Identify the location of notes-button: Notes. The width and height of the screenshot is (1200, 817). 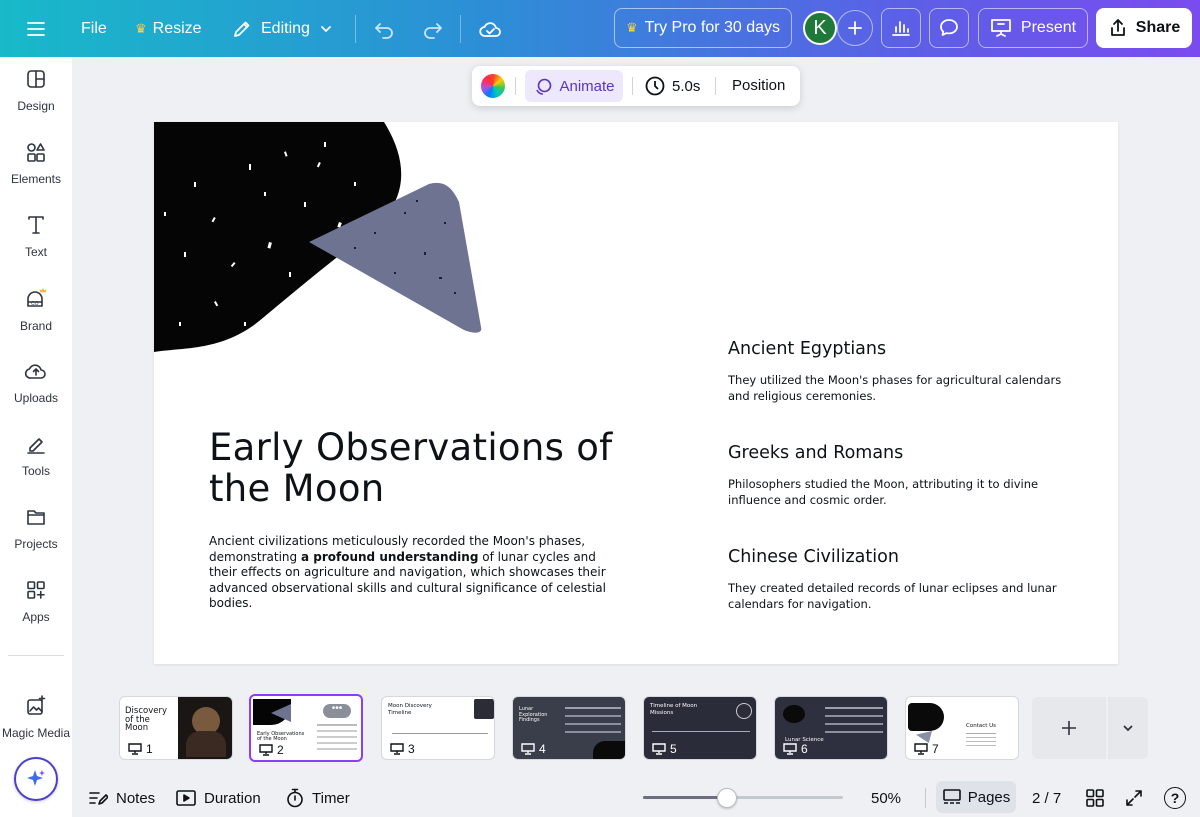
(121, 798).